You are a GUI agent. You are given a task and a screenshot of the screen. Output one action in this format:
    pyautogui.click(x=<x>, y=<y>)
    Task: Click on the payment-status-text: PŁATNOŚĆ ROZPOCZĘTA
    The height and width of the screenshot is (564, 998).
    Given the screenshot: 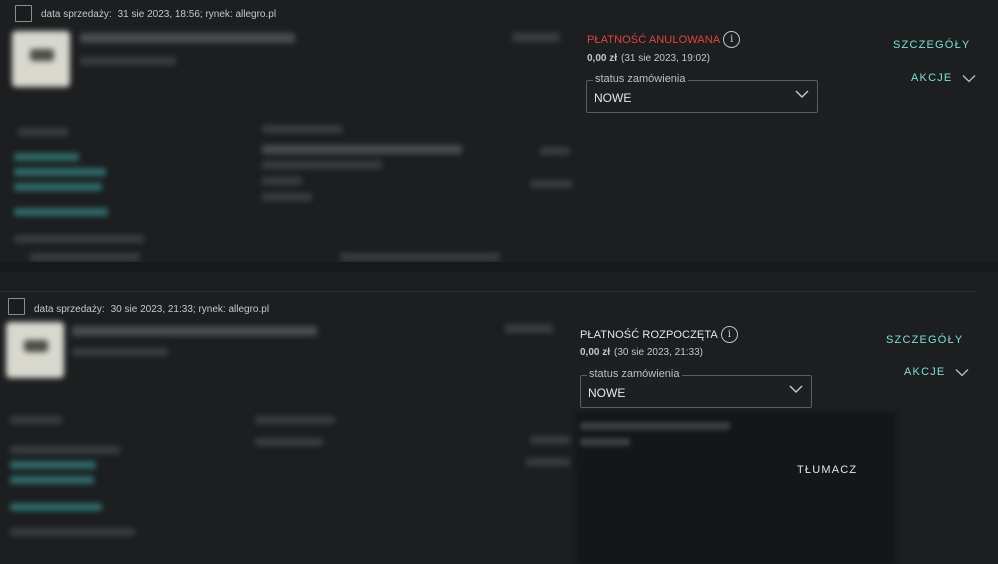 What is the action you would take?
    pyautogui.click(x=649, y=334)
    